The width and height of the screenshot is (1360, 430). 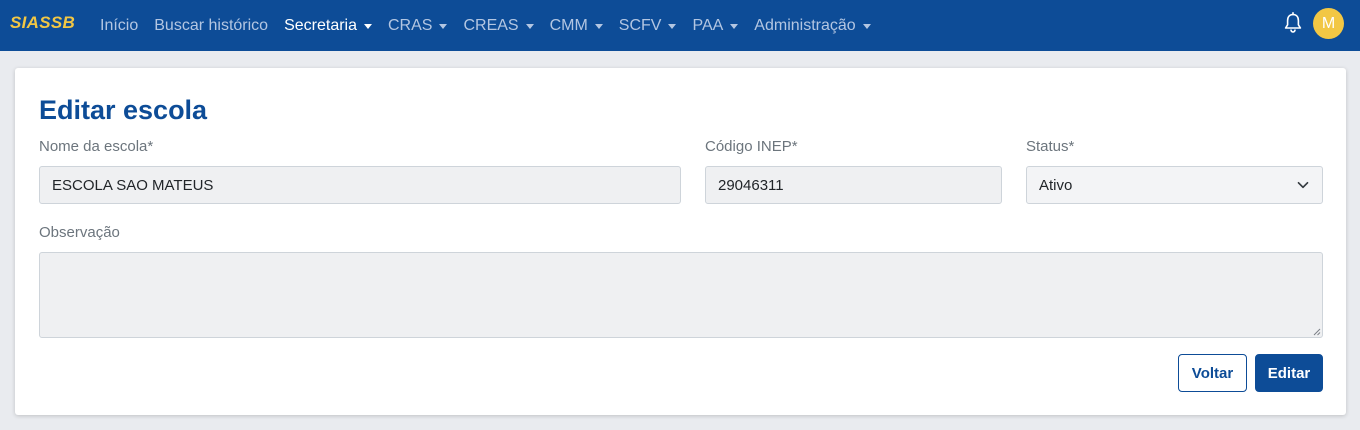 I want to click on nav-item-inicio: Início, so click(x=119, y=26).